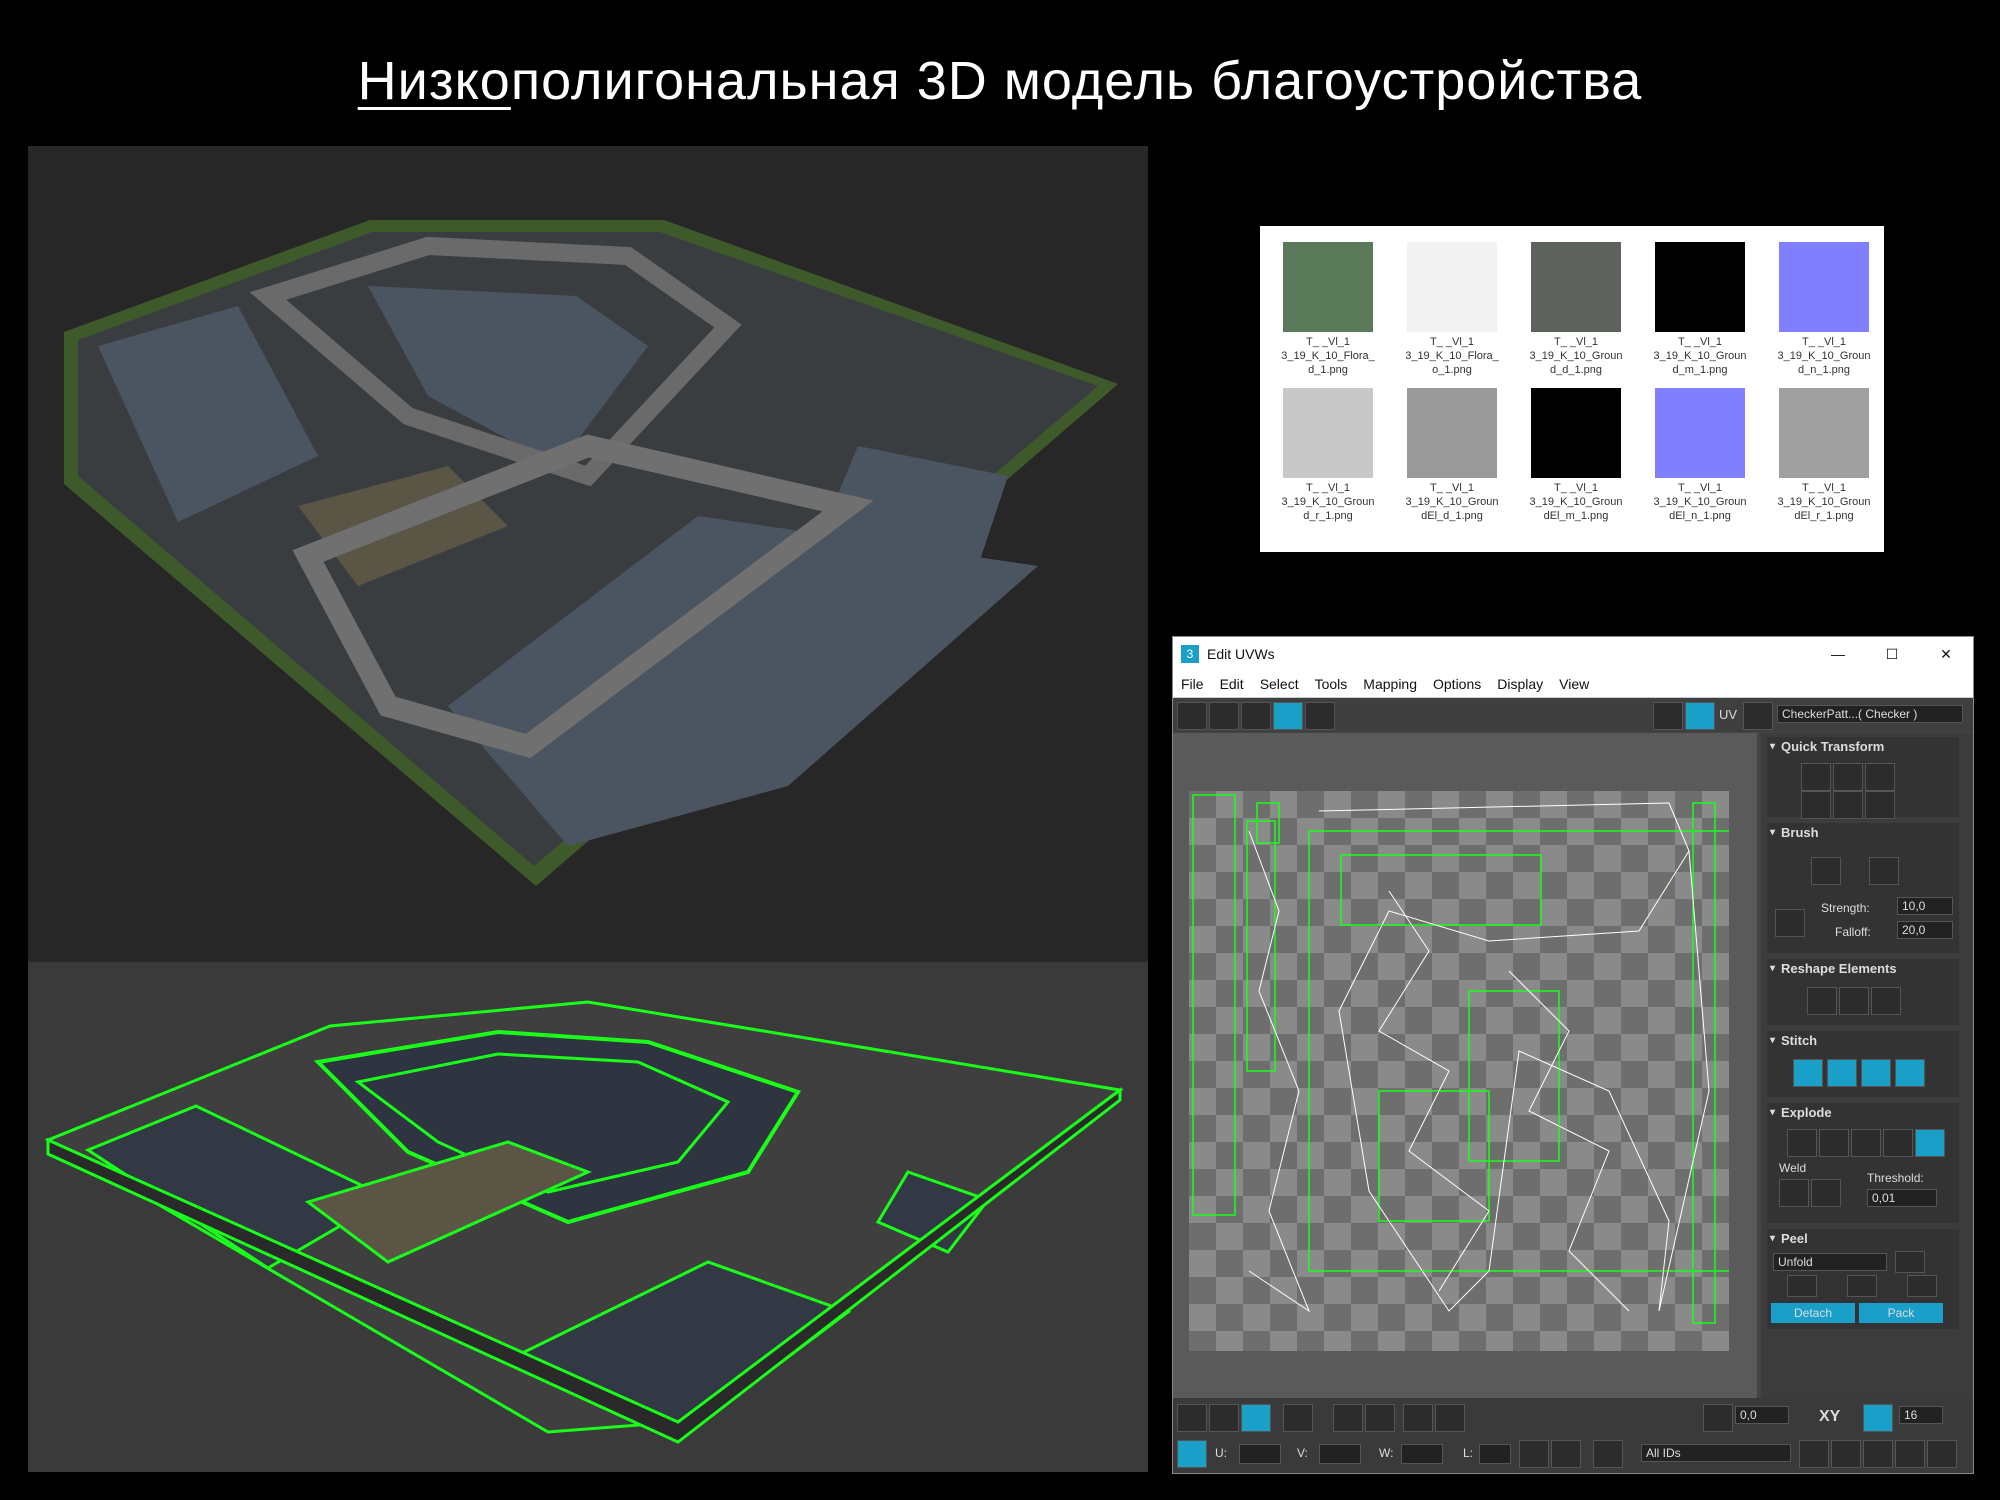  What do you see at coordinates (1700, 455) in the screenshot?
I see `texture-thumbnail: T_ _Vl_1 3_19_K_10_Groun dEl_n_1.png` at bounding box center [1700, 455].